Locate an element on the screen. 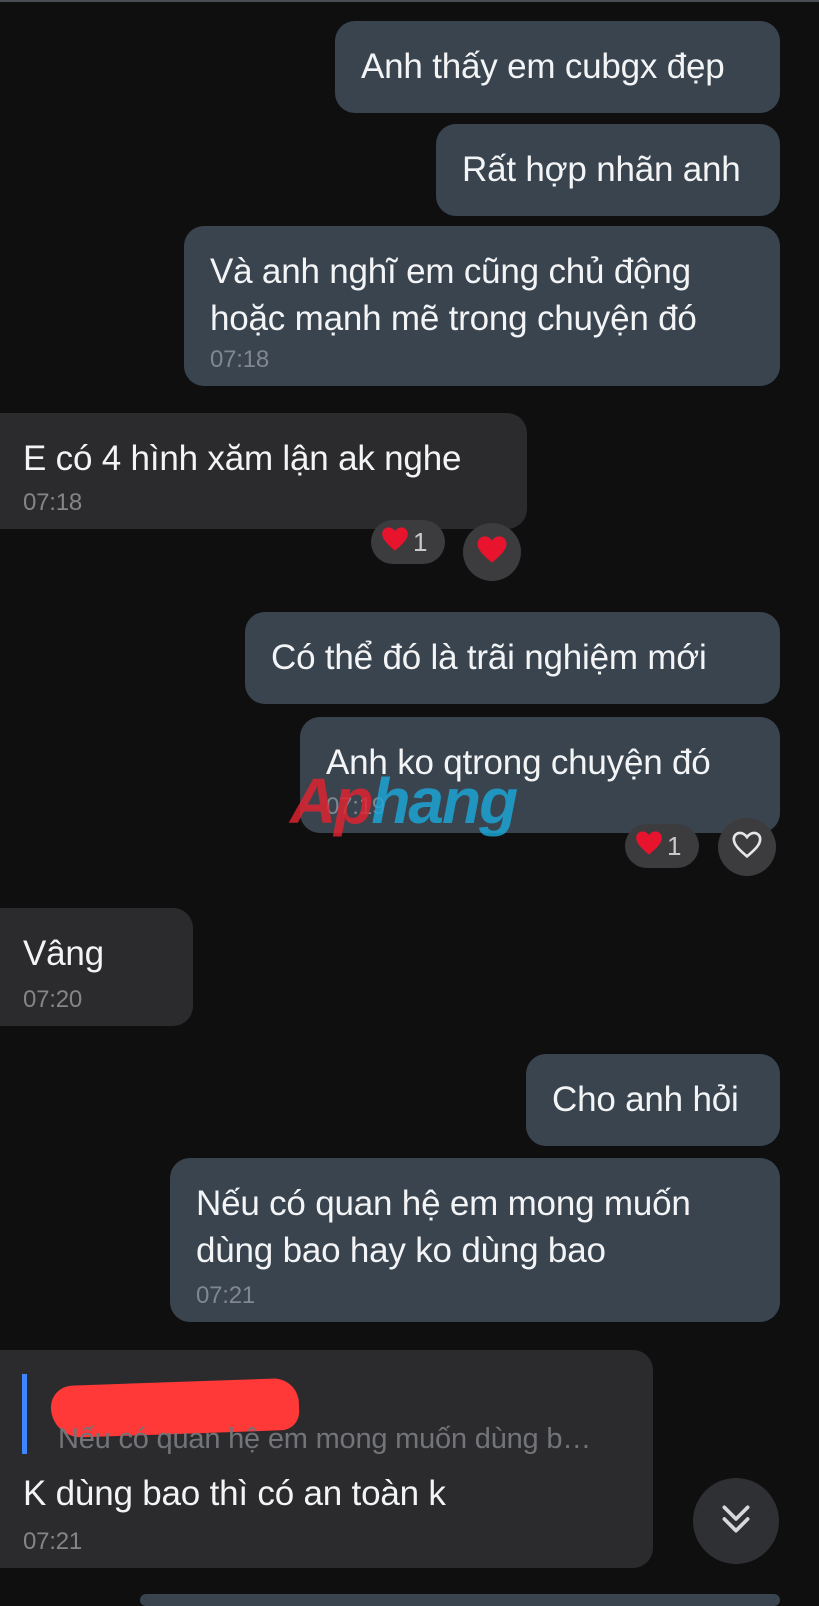 This screenshot has height=1606, width=819. double-chevron-down-icon is located at coordinates (736, 1521).